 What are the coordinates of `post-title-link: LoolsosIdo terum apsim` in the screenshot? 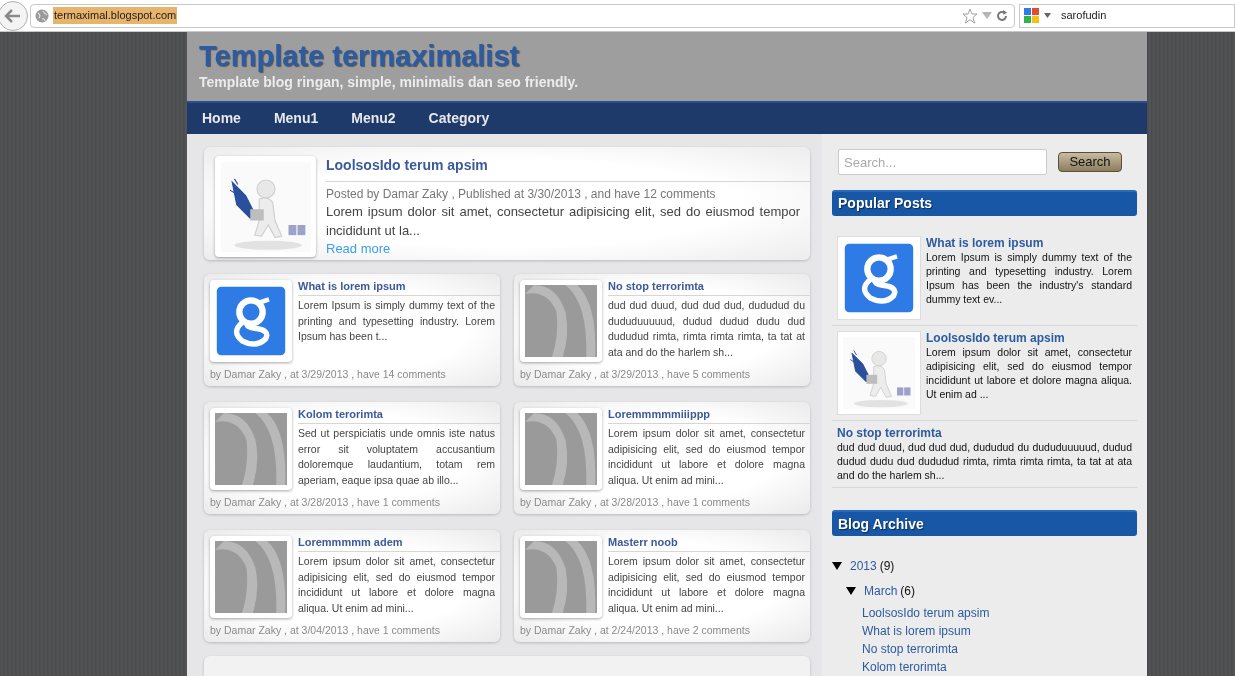 It's located at (568, 169).